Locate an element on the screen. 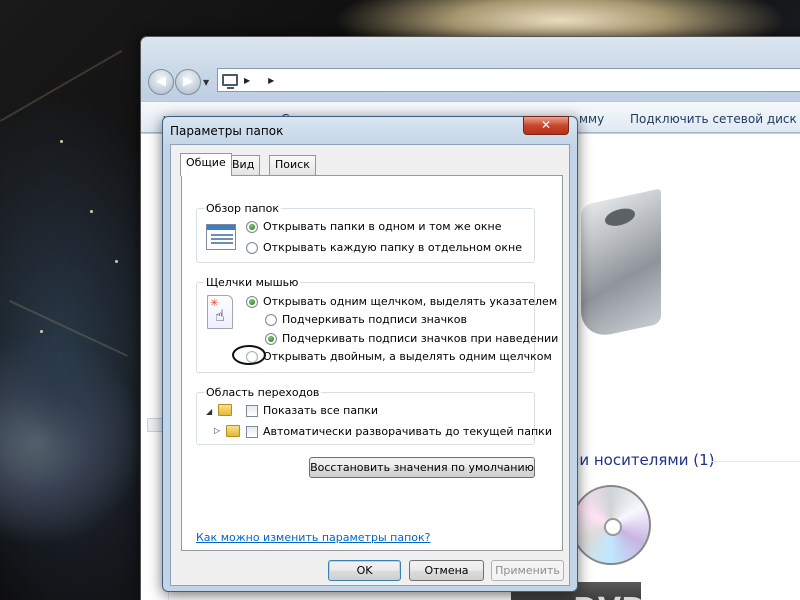  dialog-title: Параметры папок is located at coordinates (227, 131).